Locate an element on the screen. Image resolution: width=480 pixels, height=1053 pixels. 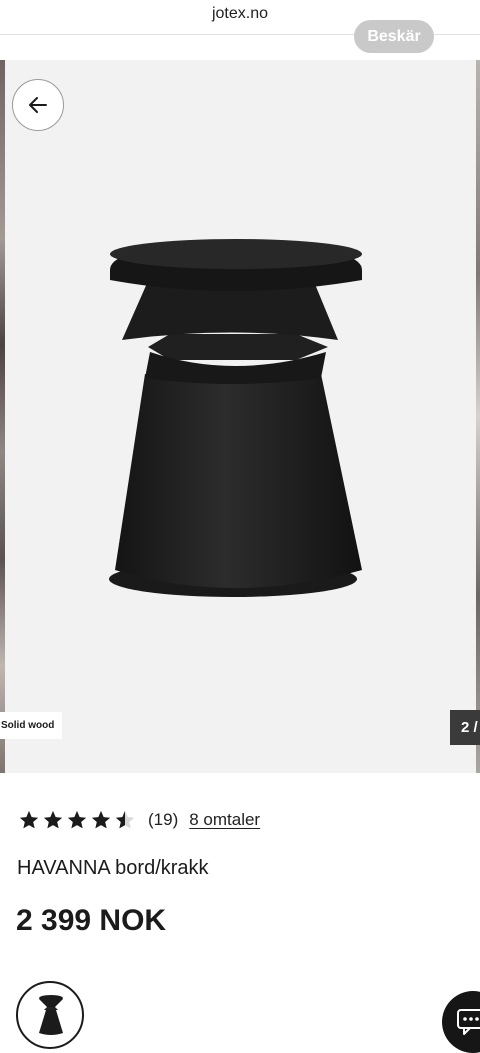
material-badge: Solid wood is located at coordinates (31, 725).